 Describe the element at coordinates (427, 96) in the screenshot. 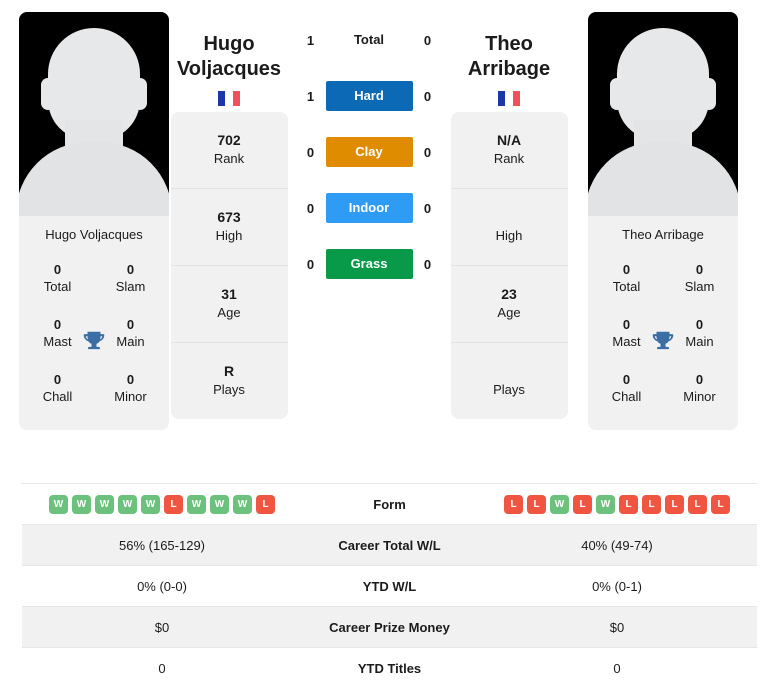

I see `h2h-hard-right-score: 0` at that location.